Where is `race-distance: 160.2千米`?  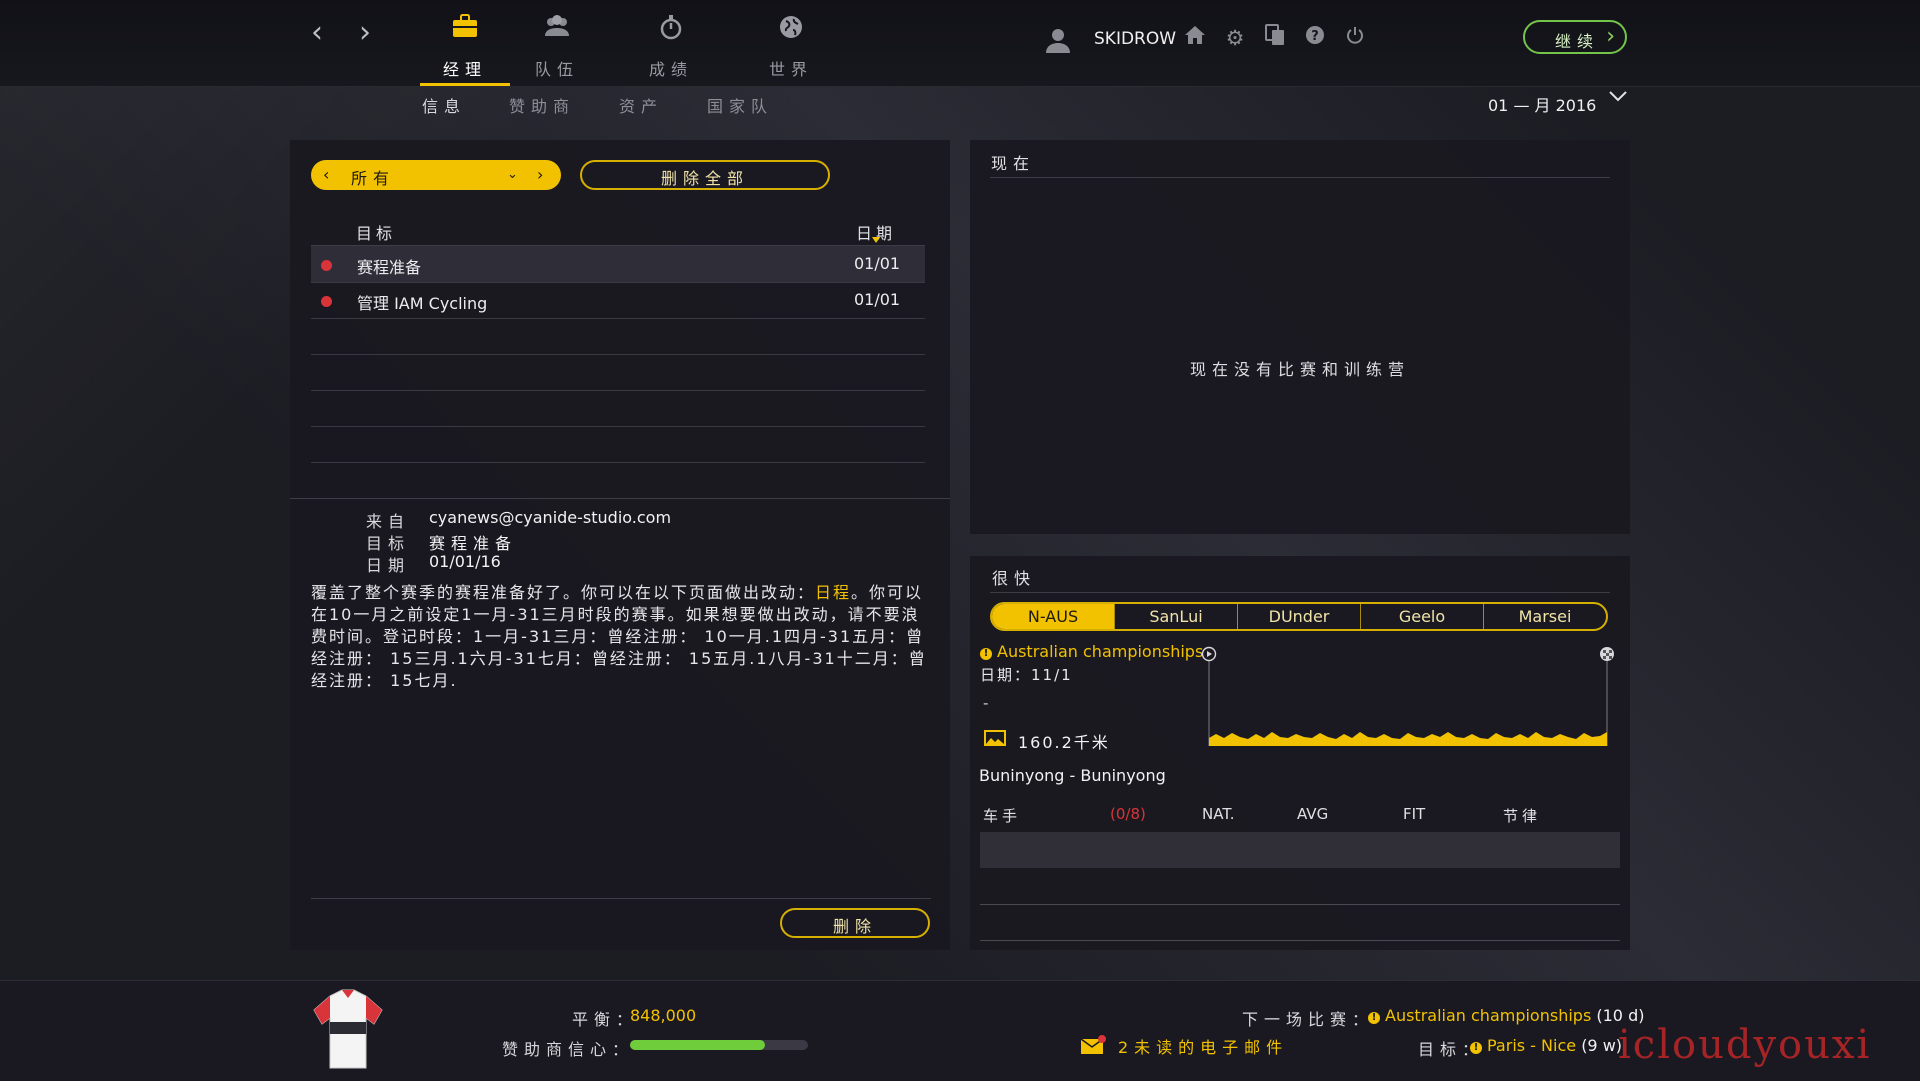 race-distance: 160.2千米 is located at coordinates (1064, 742).